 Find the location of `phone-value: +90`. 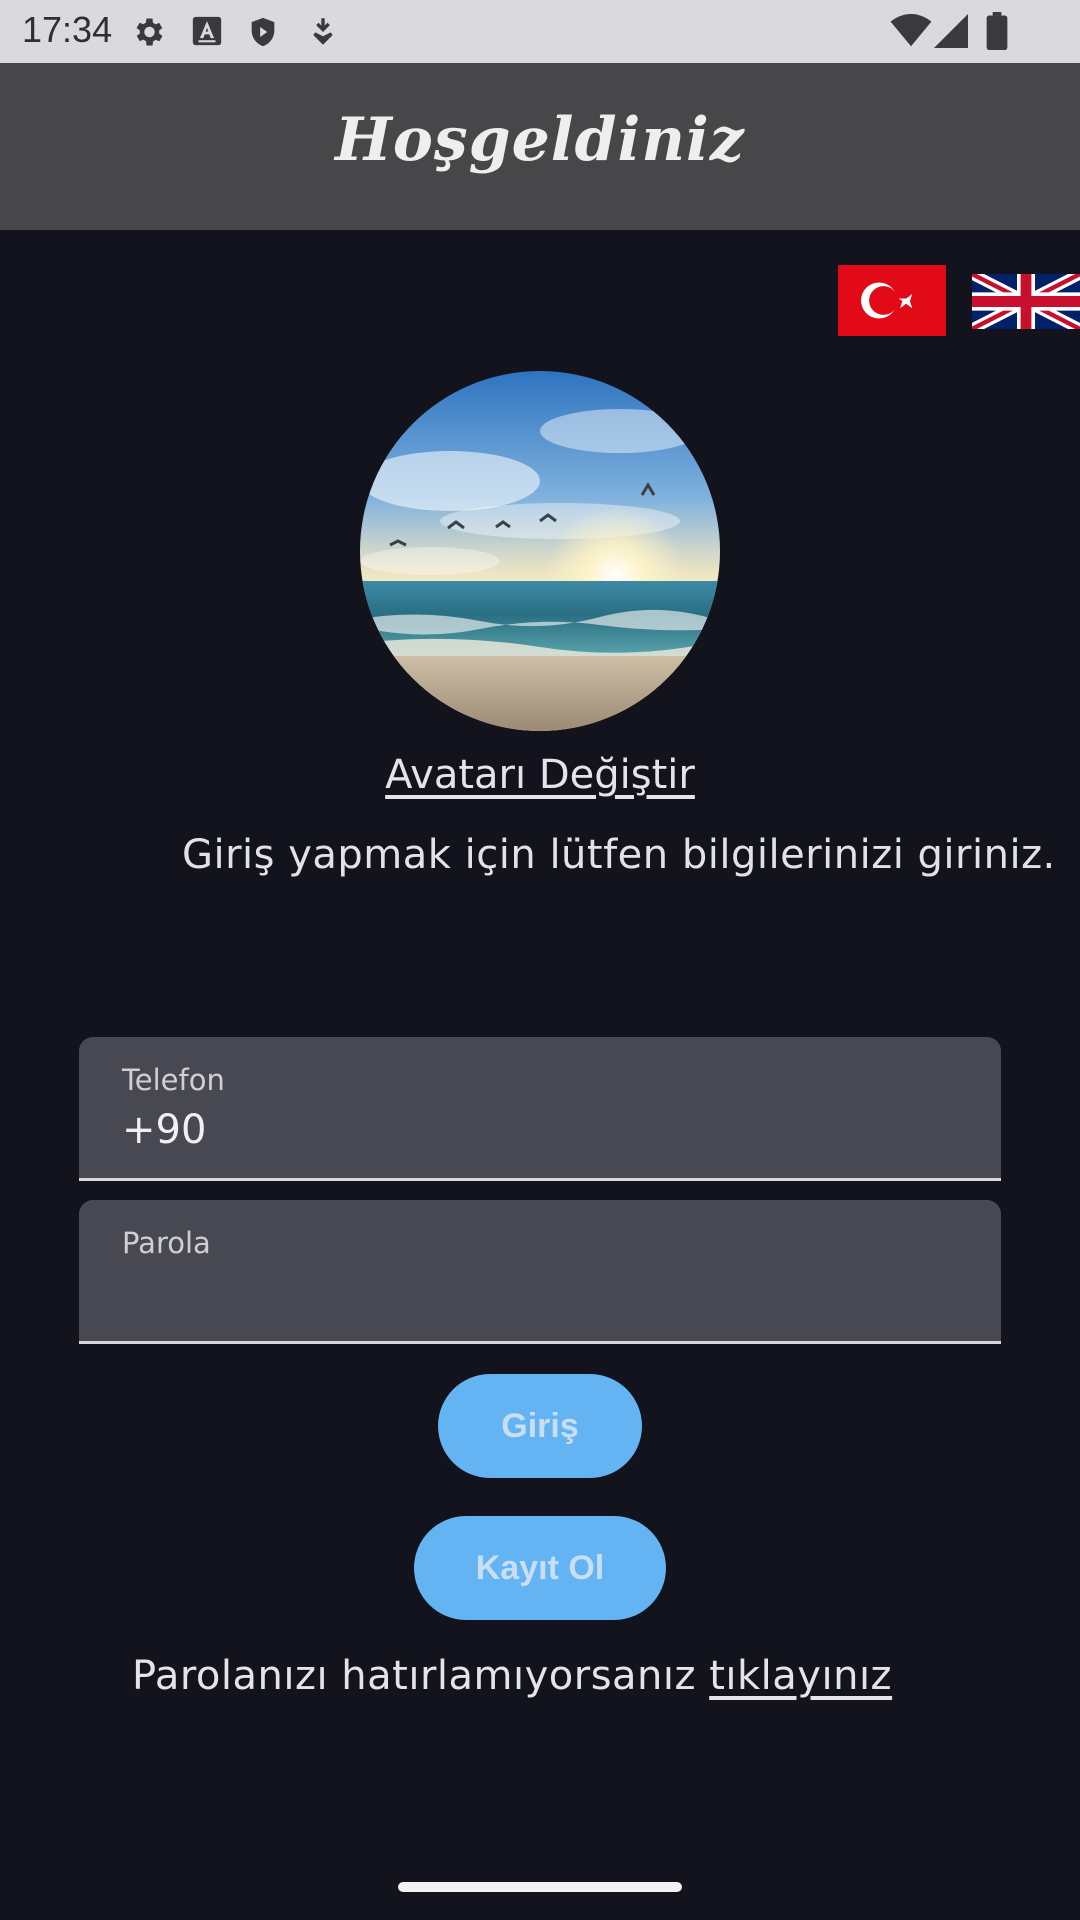

phone-value: +90 is located at coordinates (164, 1130).